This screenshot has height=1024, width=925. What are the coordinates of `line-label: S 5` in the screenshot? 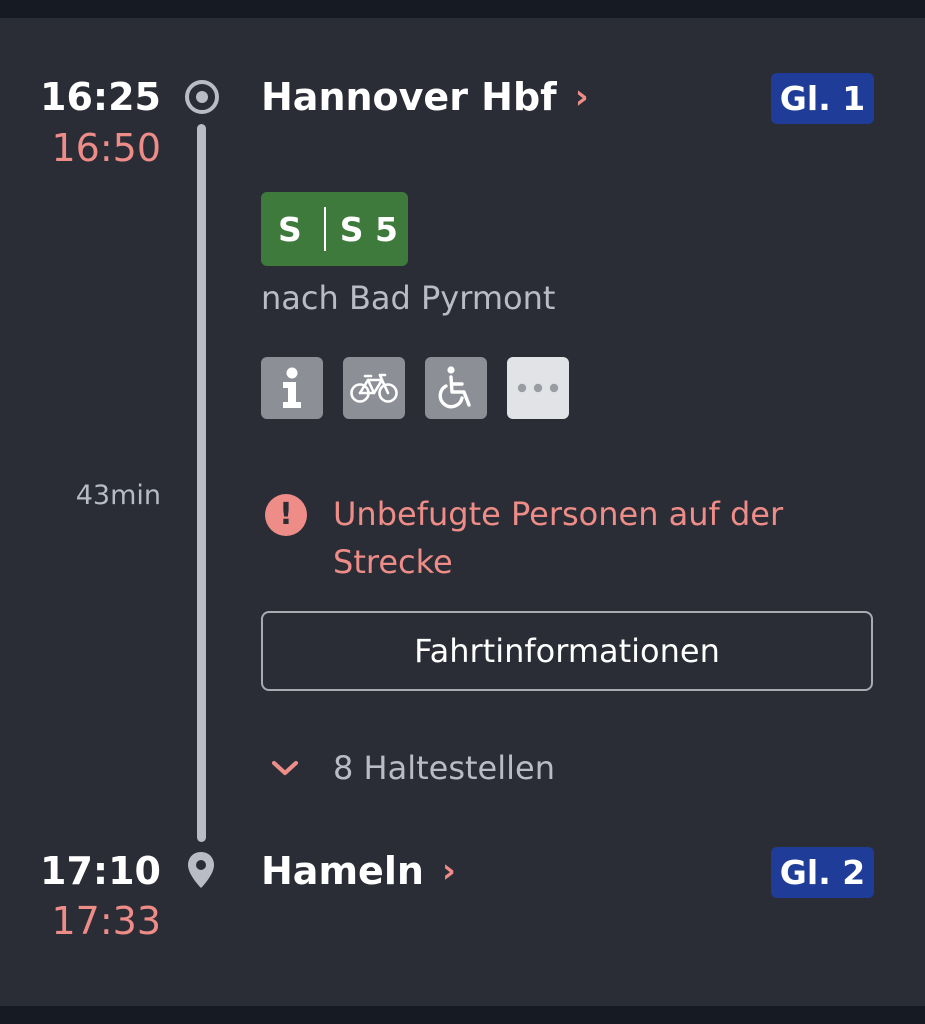 It's located at (368, 229).